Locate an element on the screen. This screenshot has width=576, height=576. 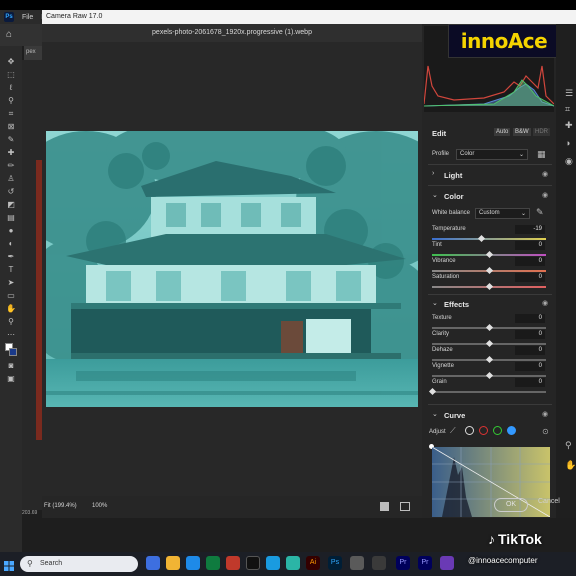
shape-tool-icon: ▭ is located at coordinates (11, 295).